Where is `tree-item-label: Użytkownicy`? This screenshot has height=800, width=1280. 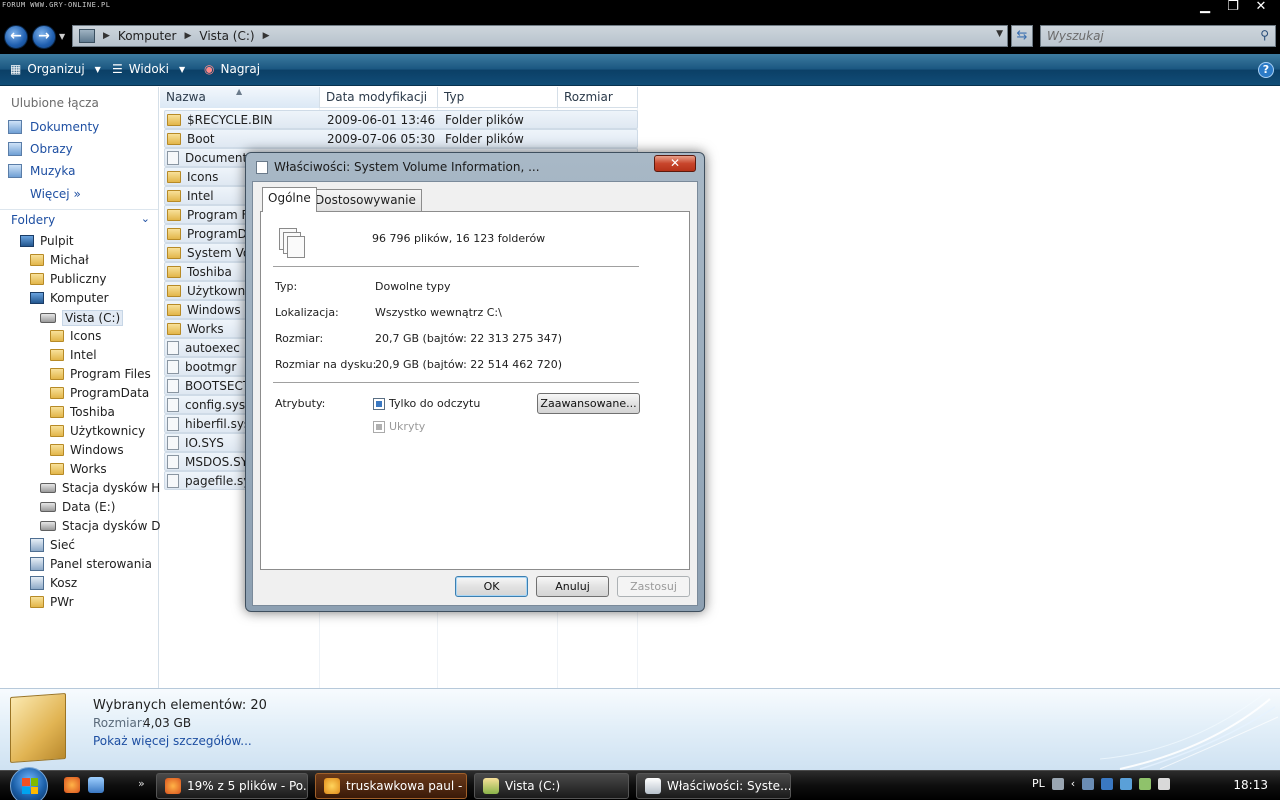 tree-item-label: Użytkownicy is located at coordinates (108, 431).